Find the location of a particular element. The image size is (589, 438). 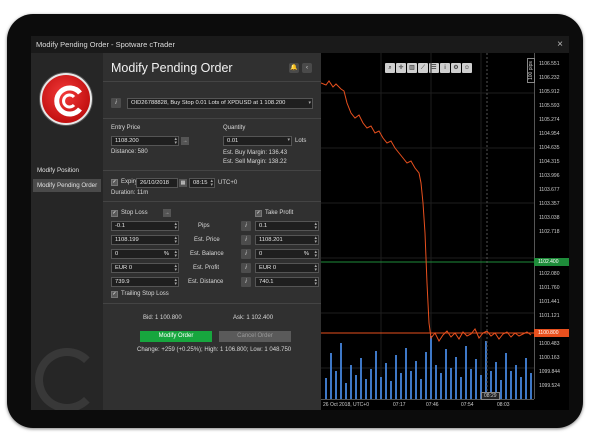

sl-price-input: 1108.199 ▴ ▾ is located at coordinates (145, 240).